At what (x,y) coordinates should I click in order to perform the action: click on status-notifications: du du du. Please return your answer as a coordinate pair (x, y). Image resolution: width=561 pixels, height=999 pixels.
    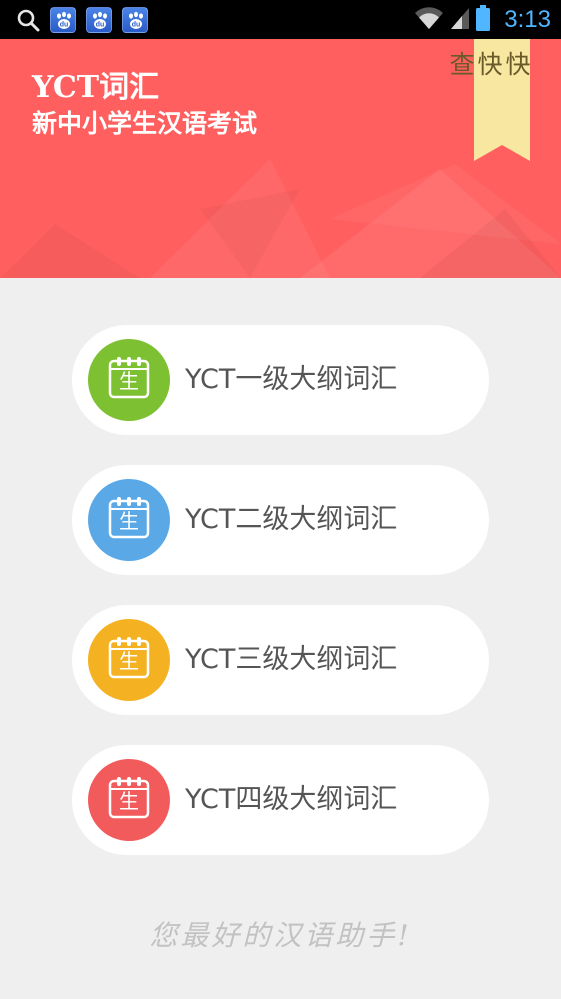
    Looking at the image, I should click on (82, 20).